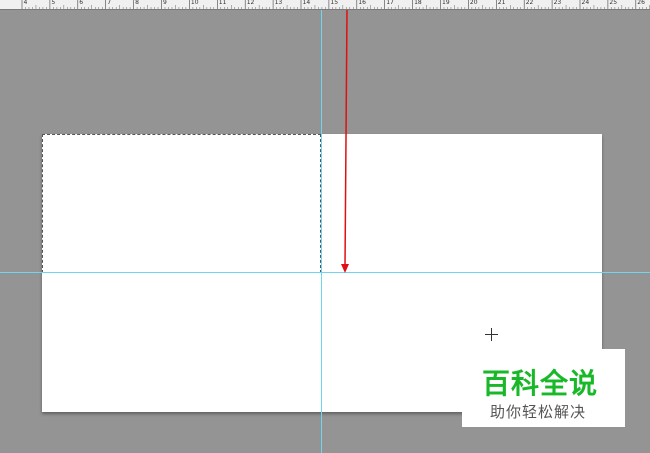 This screenshot has width=650, height=453. What do you see at coordinates (418, 3) in the screenshot?
I see `ruler-label: 18` at bounding box center [418, 3].